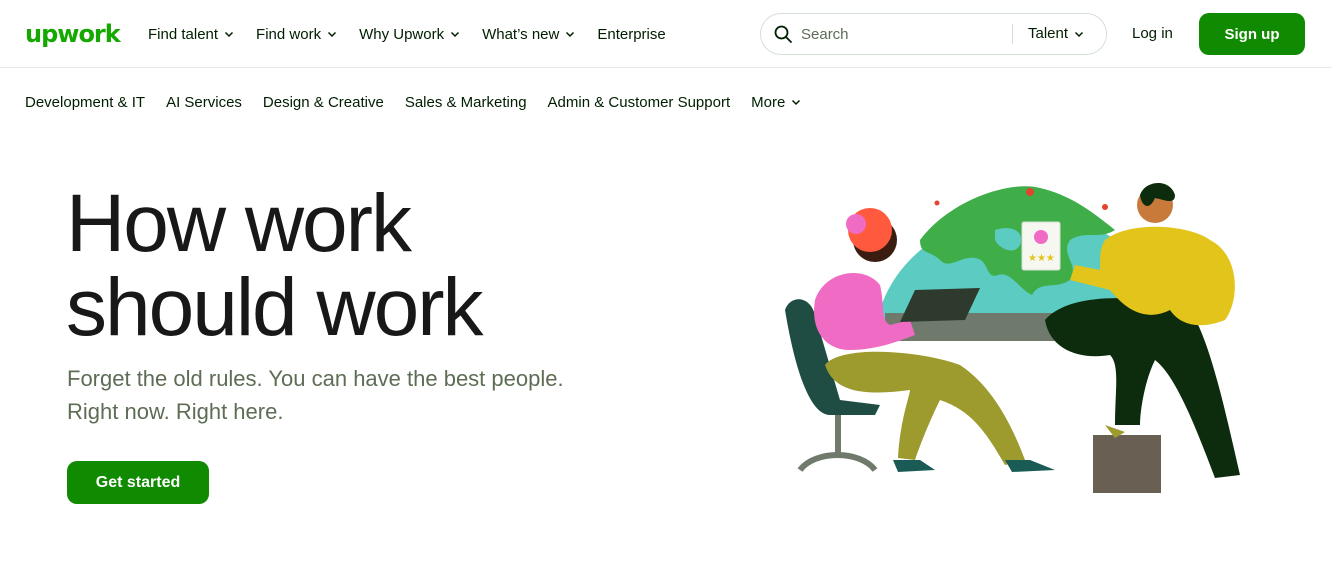  What do you see at coordinates (1048, 33) in the screenshot?
I see `search-scope-label: Talent` at bounding box center [1048, 33].